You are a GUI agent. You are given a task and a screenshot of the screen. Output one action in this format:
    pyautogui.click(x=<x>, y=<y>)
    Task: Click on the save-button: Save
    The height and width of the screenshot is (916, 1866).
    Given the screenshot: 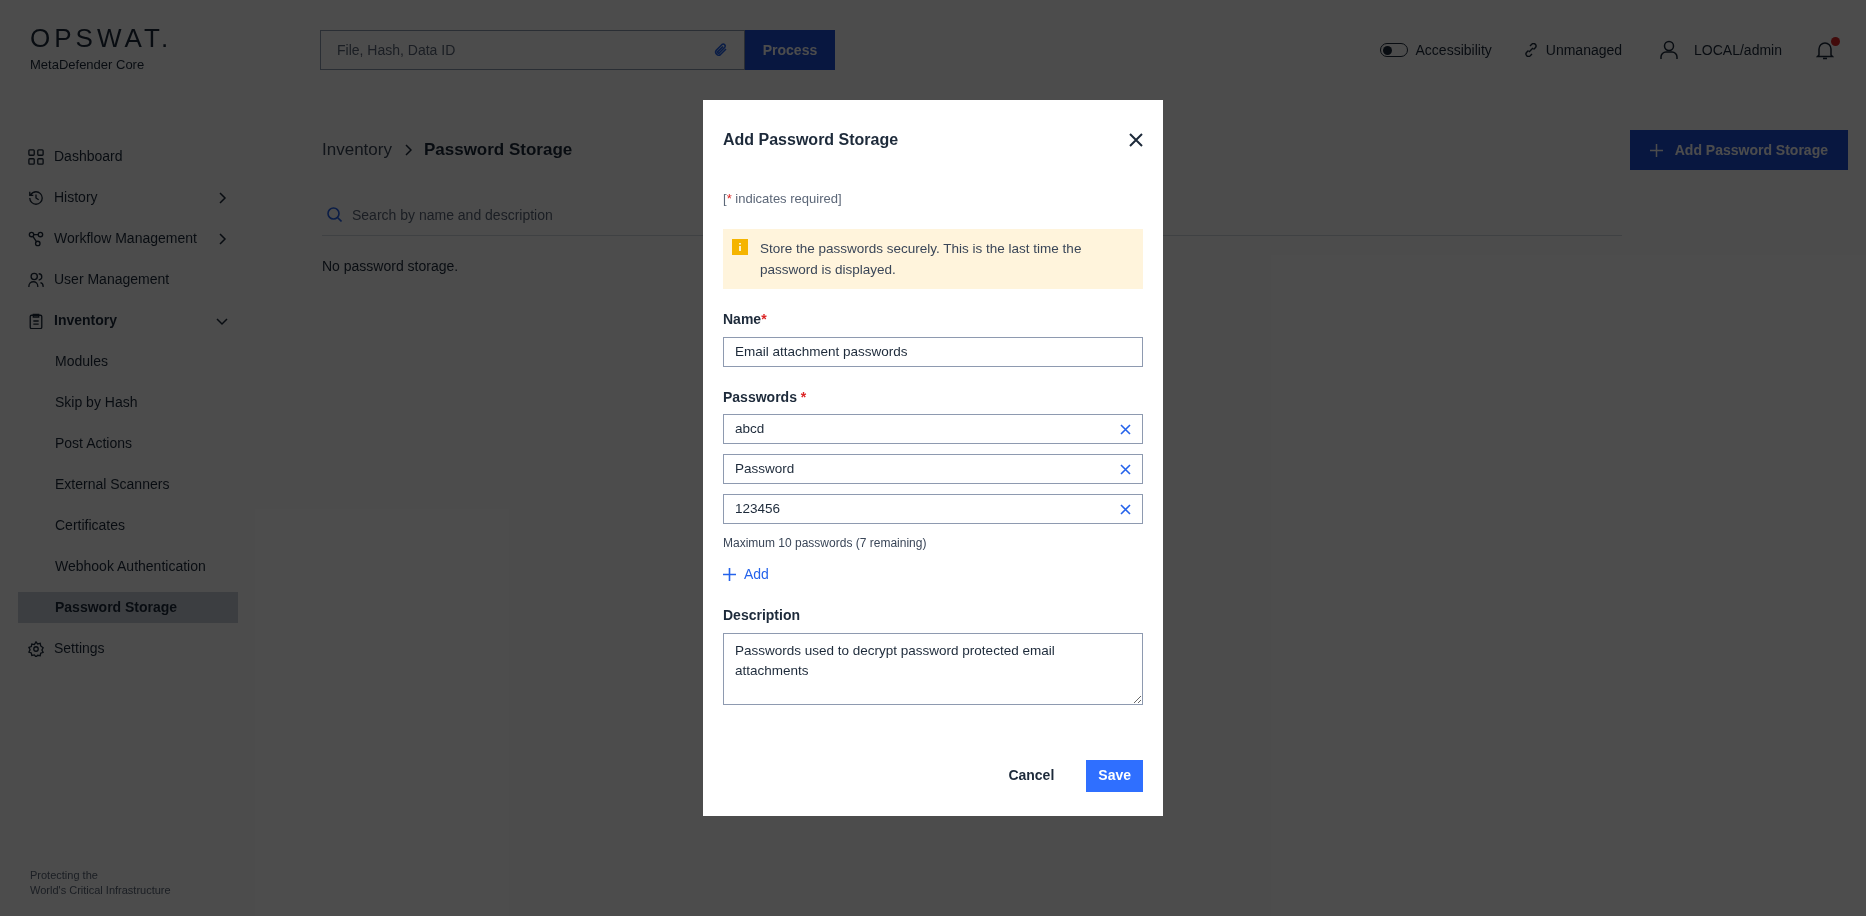 What is the action you would take?
    pyautogui.click(x=1114, y=775)
    